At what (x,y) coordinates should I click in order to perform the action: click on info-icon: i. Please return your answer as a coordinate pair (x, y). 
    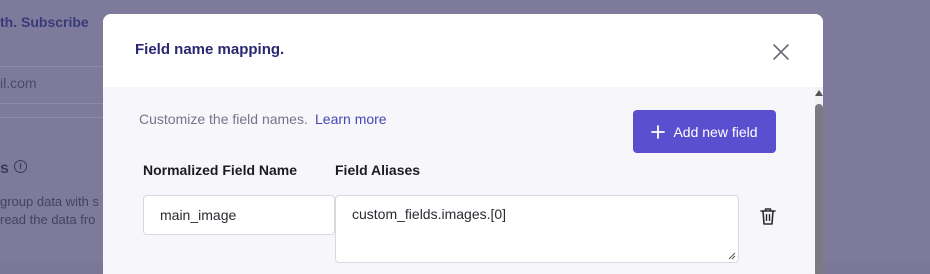
    Looking at the image, I should click on (20, 166).